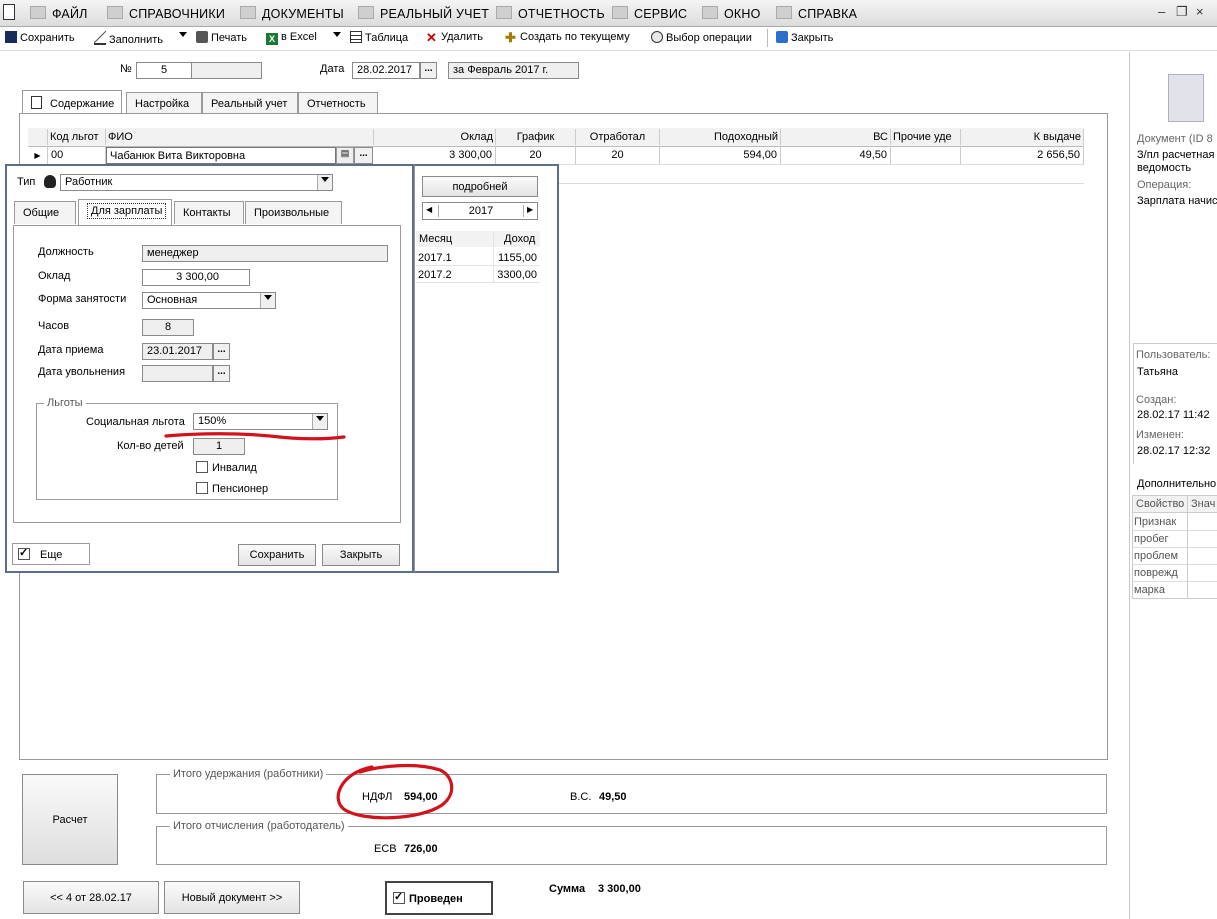 This screenshot has width=1217, height=919. What do you see at coordinates (536, 137) in the screenshot?
I see `col-schedule: График` at bounding box center [536, 137].